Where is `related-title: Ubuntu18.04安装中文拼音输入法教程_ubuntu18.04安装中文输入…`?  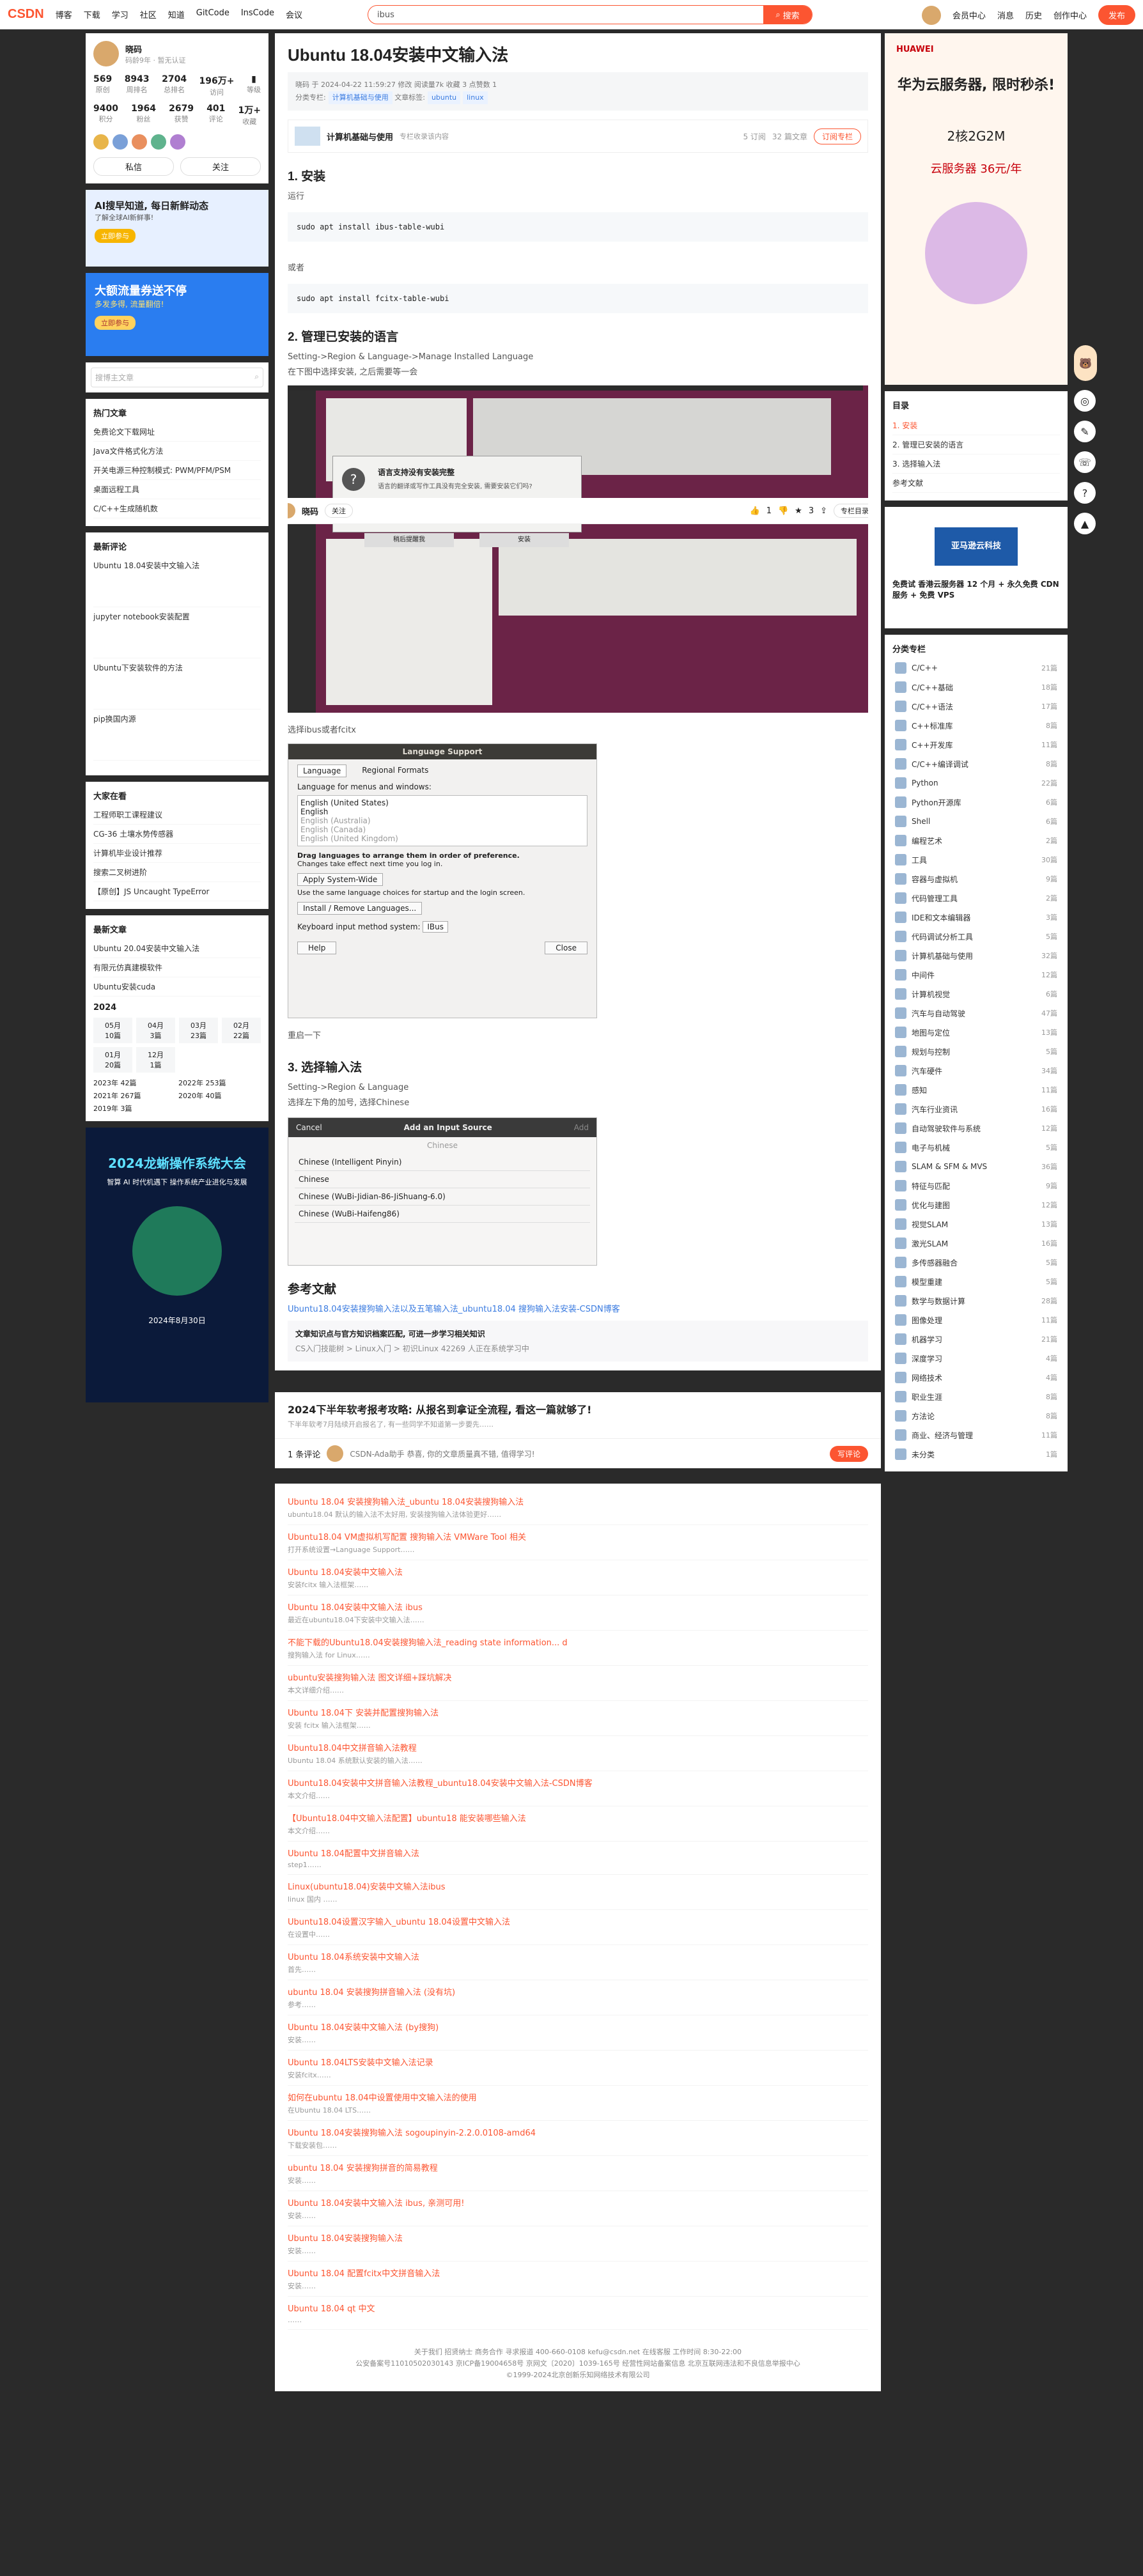
related-title: Ubuntu18.04安装中文拼音输入法教程_ubuntu18.04安装中文输入… is located at coordinates (578, 1782).